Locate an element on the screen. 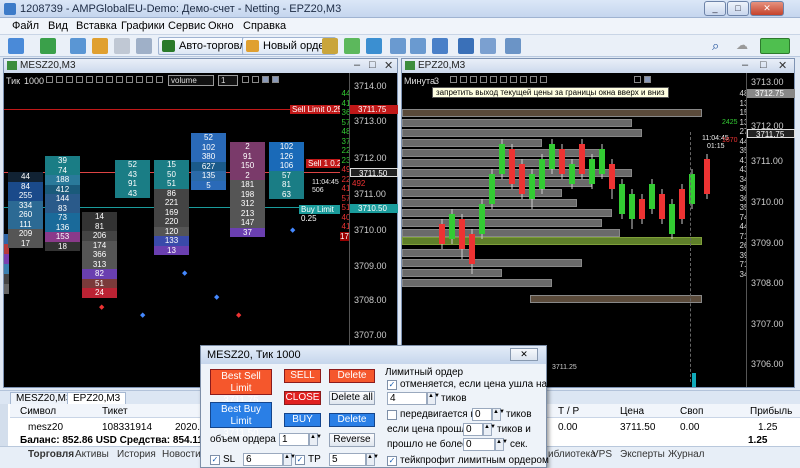 Image resolution: width=800 pixels, height=468 pixels. minimize-button: _ is located at coordinates (715, 8).